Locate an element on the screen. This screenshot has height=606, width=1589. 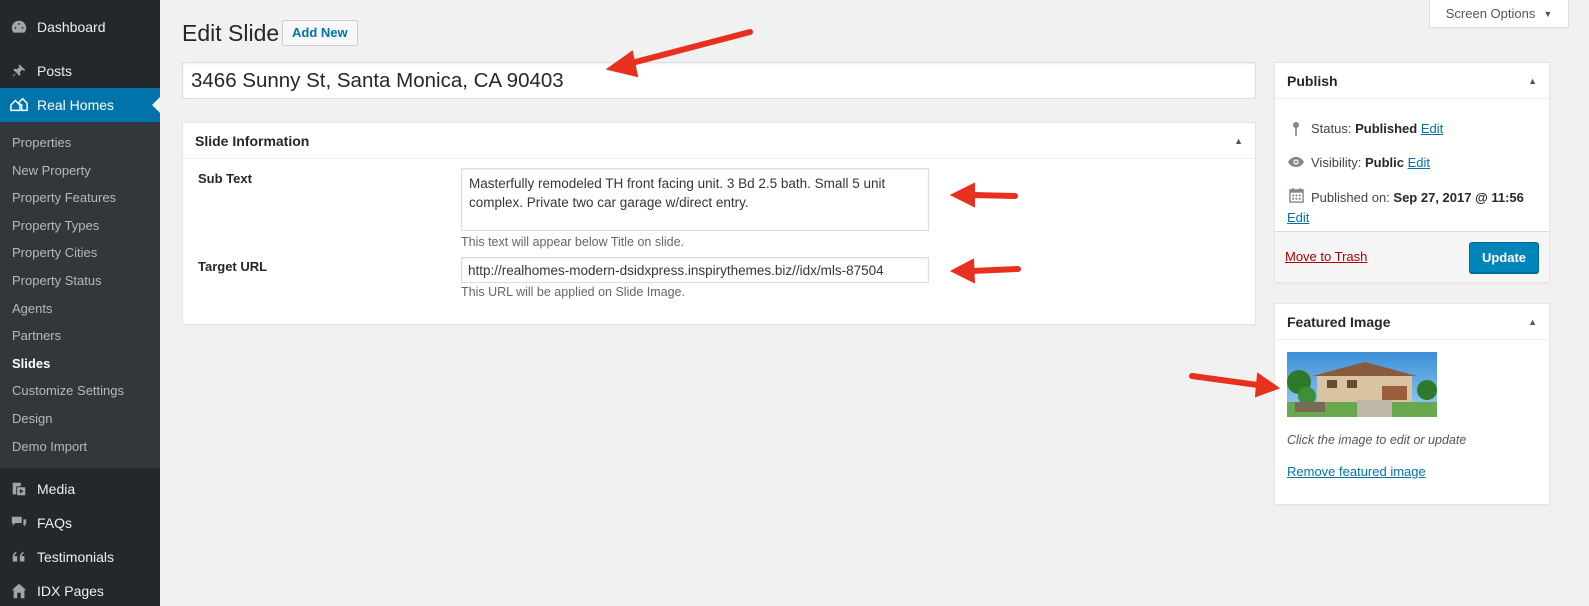
edit-visibility-link: Edit is located at coordinates (1419, 162).